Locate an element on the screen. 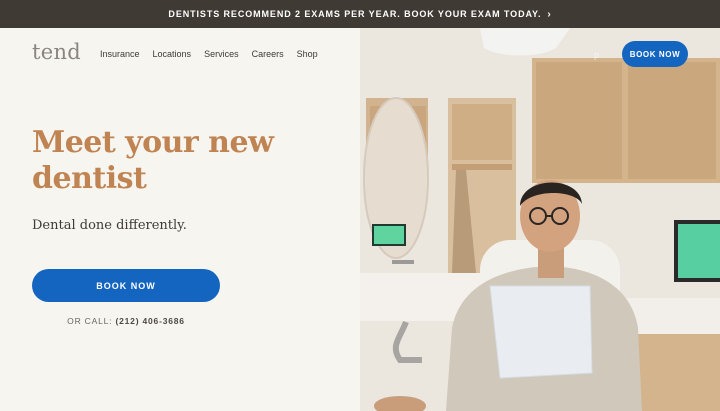  call-prefix: OR CALL: is located at coordinates (90, 321).